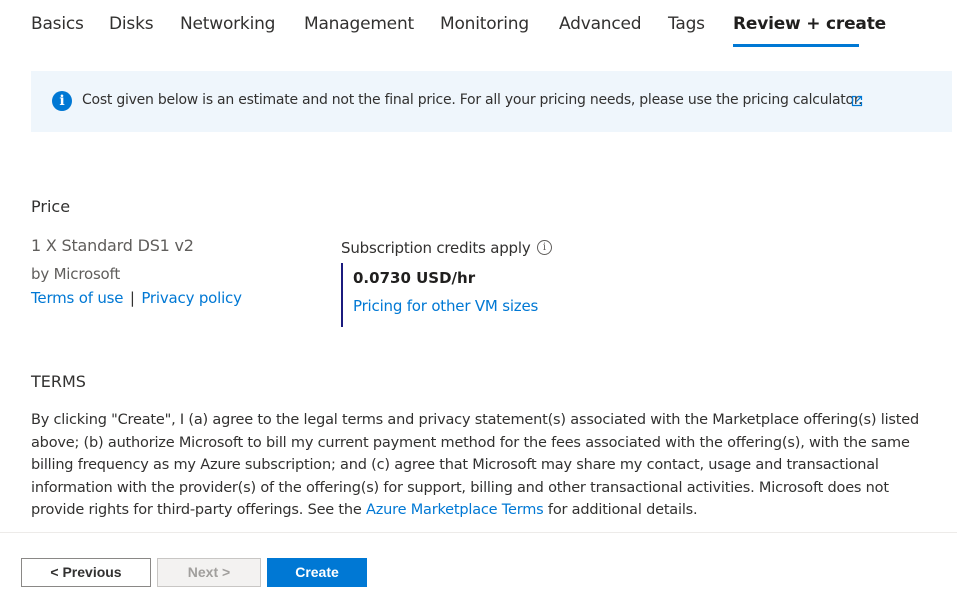 This screenshot has height=607, width=957. What do you see at coordinates (317, 572) in the screenshot?
I see `create-button: Create` at bounding box center [317, 572].